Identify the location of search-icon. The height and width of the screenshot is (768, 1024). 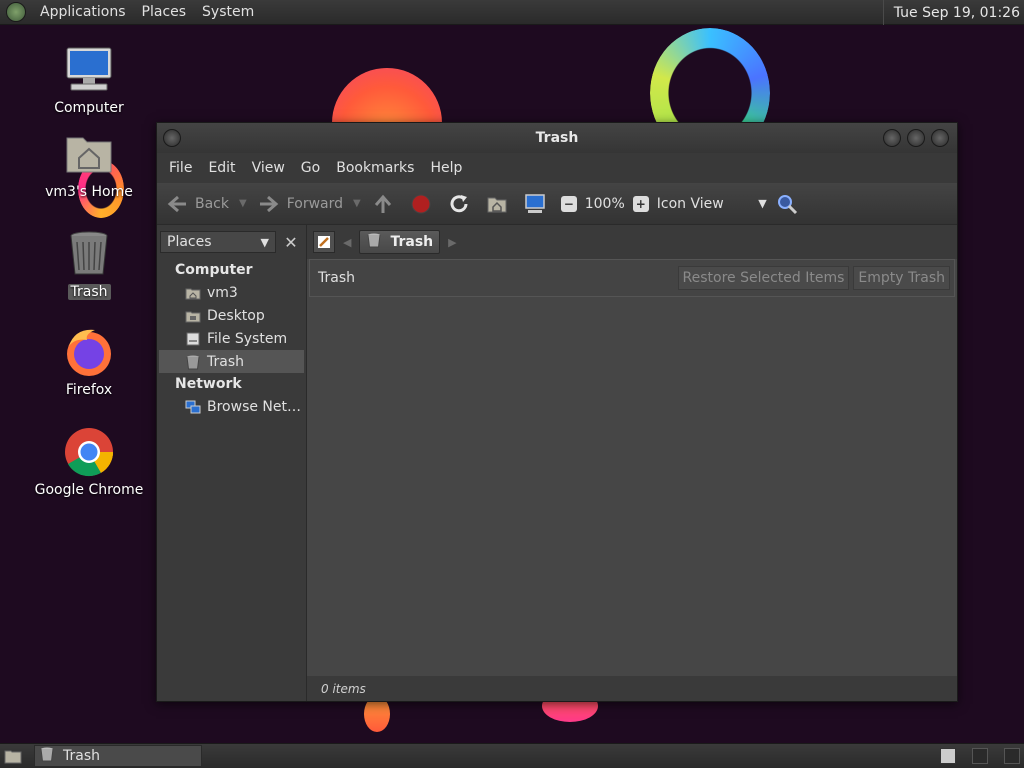
(787, 204).